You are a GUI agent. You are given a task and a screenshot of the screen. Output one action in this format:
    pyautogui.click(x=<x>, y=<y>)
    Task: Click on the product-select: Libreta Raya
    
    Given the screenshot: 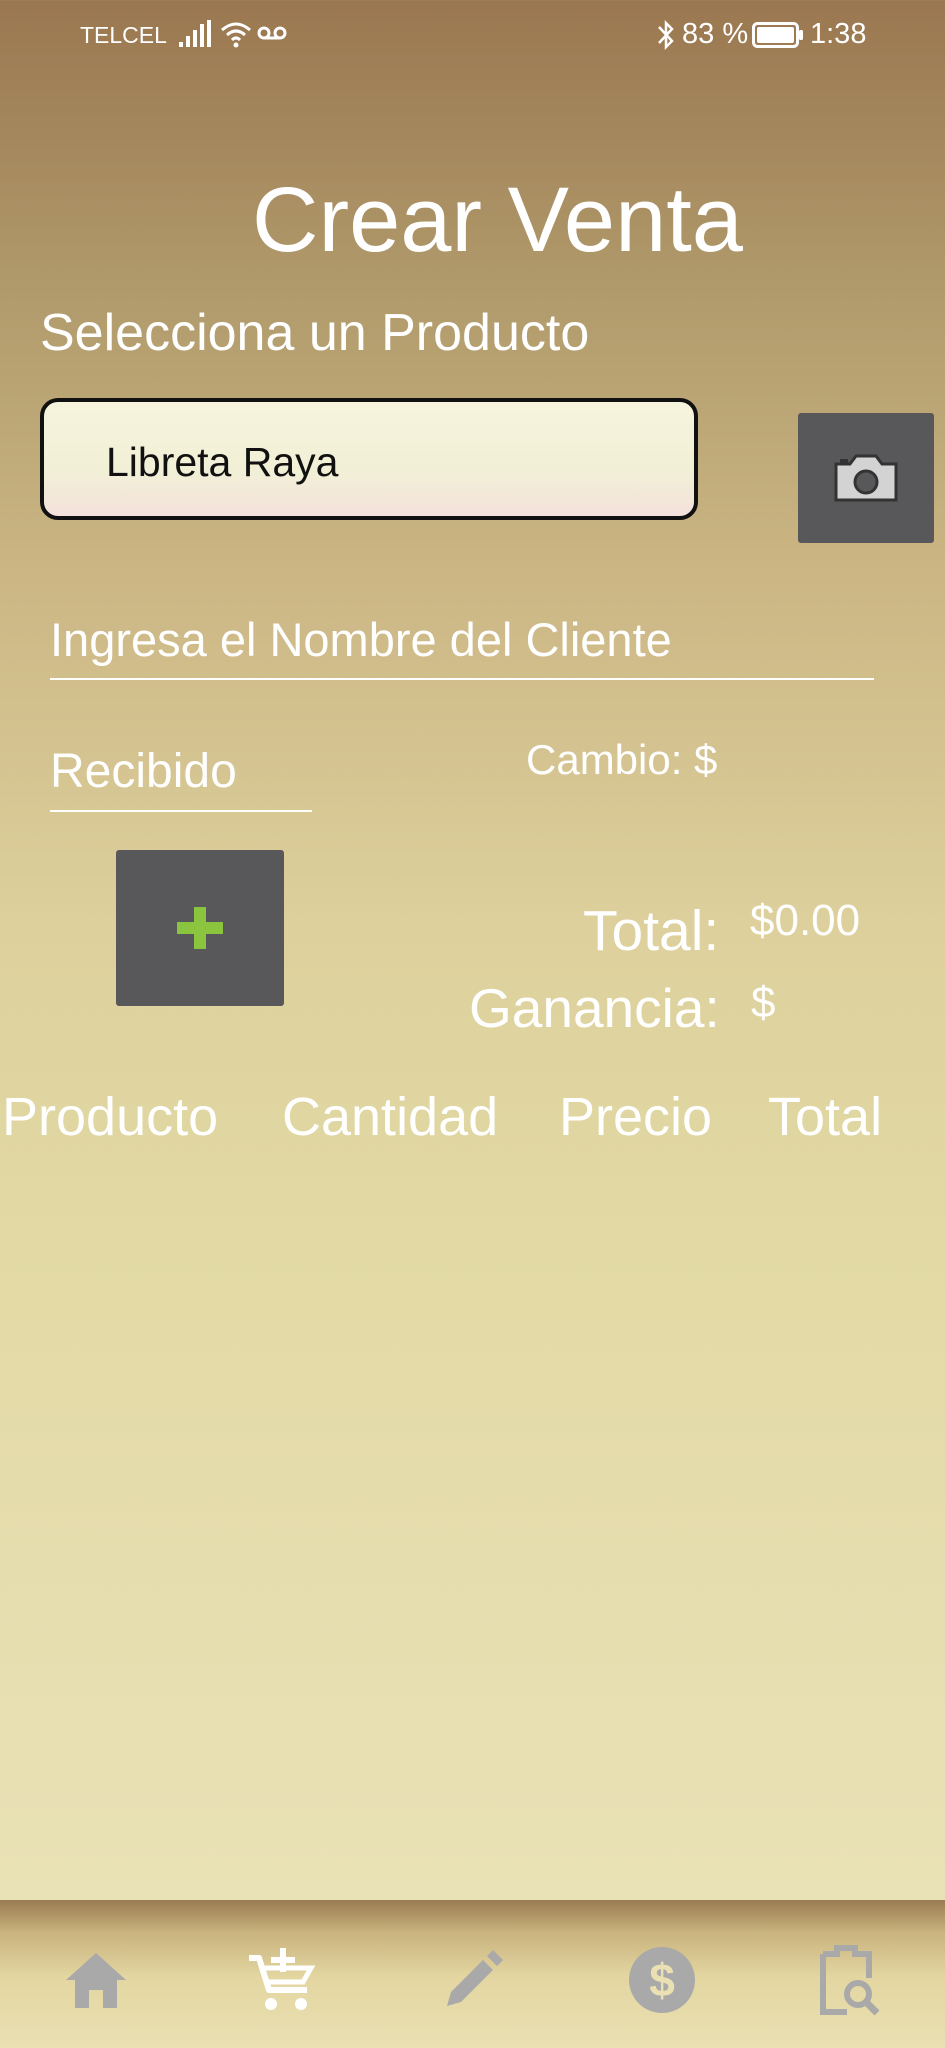 What is the action you would take?
    pyautogui.click(x=369, y=459)
    